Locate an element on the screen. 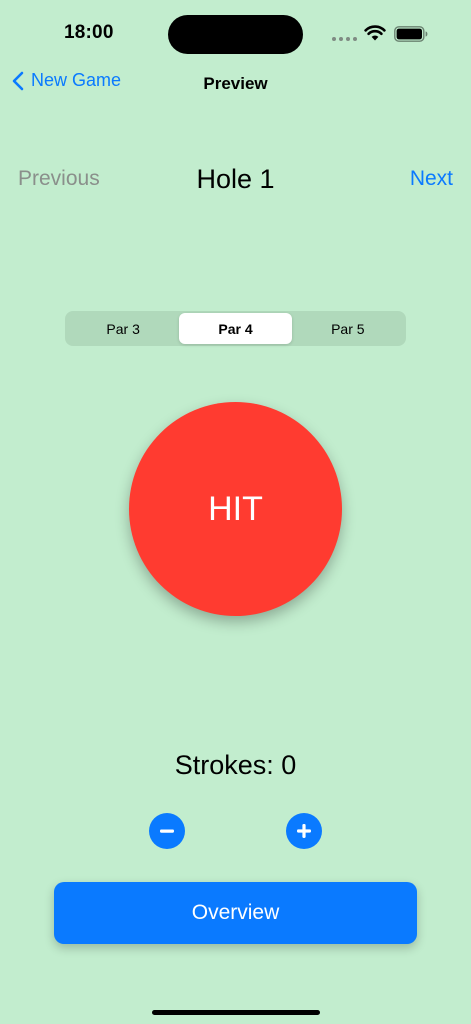  increment-strokes-button is located at coordinates (304, 831).